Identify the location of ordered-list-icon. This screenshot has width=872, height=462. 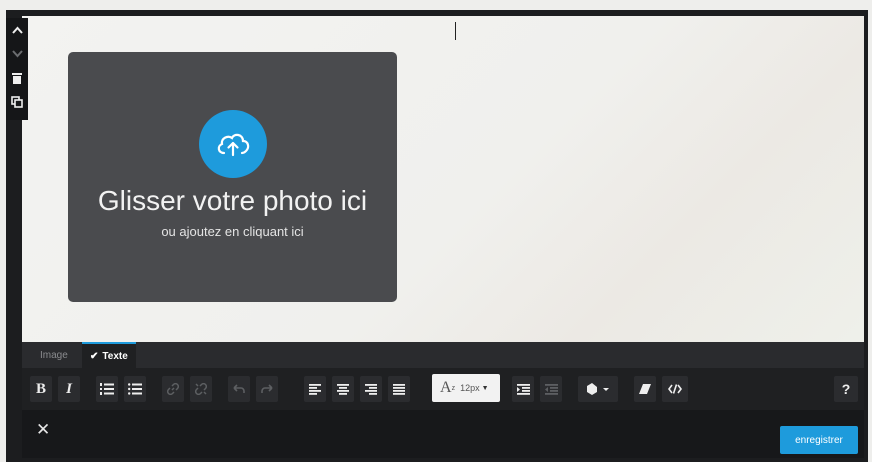
(107, 389).